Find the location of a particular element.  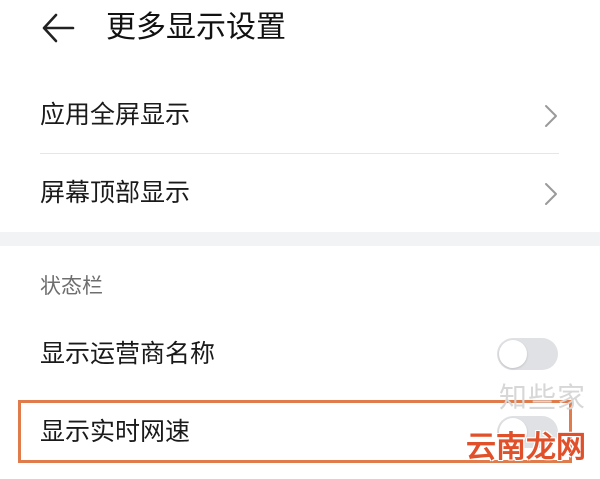

watermark-top: 知些家 is located at coordinates (542, 397).